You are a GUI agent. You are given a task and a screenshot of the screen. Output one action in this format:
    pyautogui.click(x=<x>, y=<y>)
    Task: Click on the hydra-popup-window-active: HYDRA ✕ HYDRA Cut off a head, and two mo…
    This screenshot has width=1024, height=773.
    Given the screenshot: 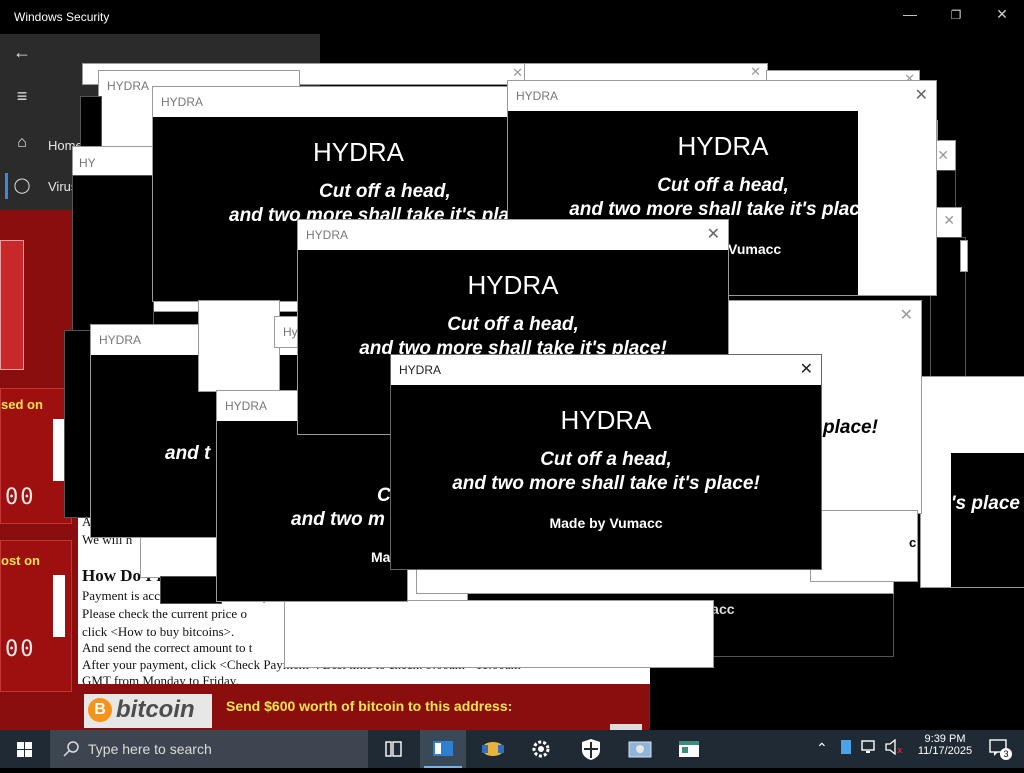 What is the action you would take?
    pyautogui.click(x=606, y=462)
    